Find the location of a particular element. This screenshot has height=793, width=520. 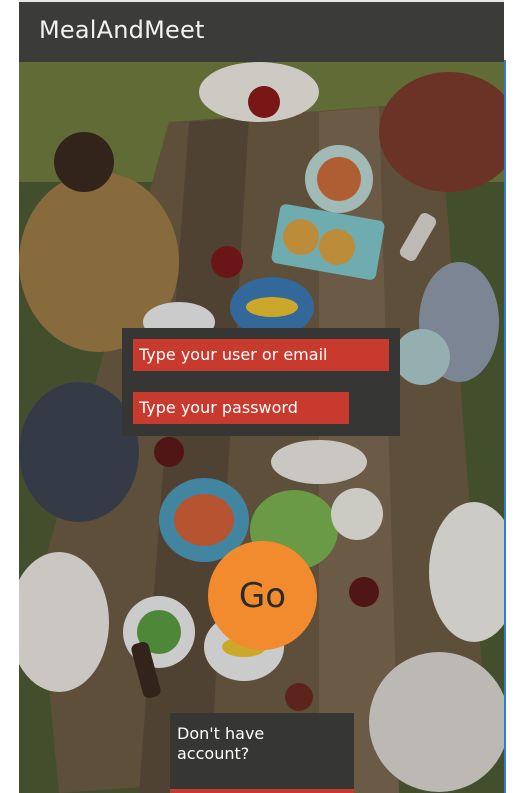

password-input is located at coordinates (241, 408).